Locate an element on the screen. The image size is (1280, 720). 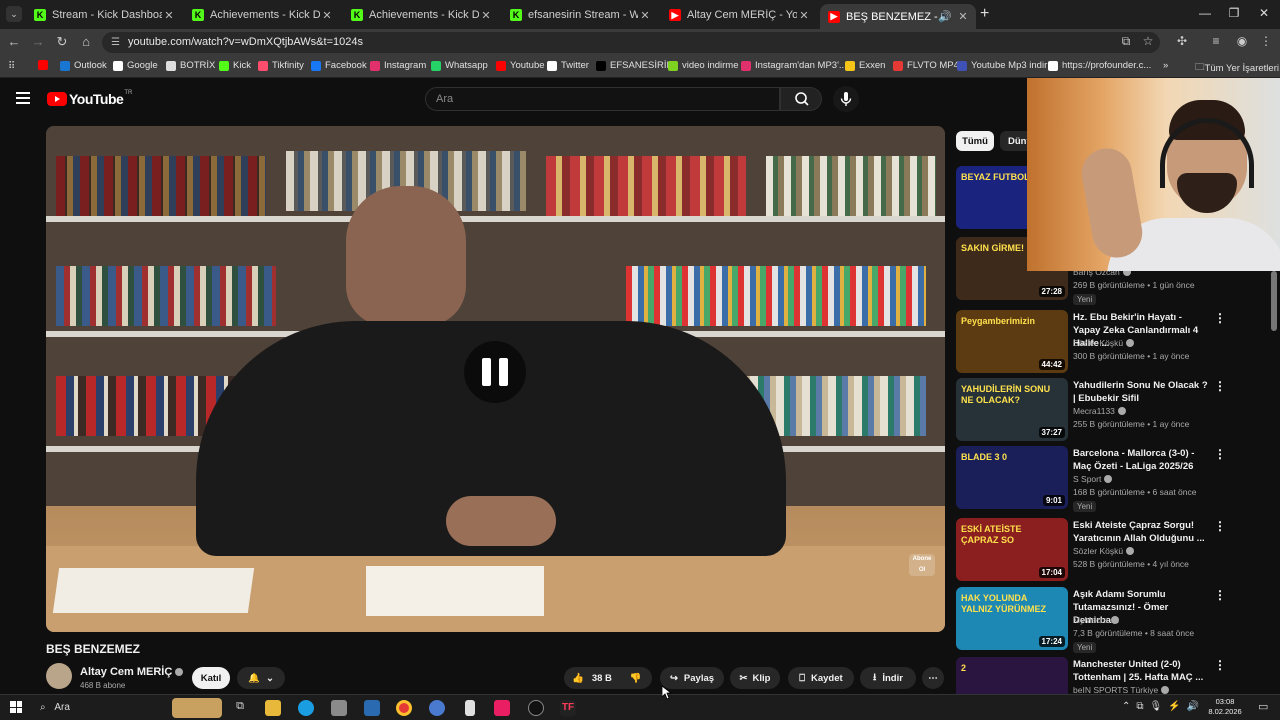
recommendation-thumbnail: BLADE 3 0 9:01 is located at coordinates (1012, 477).